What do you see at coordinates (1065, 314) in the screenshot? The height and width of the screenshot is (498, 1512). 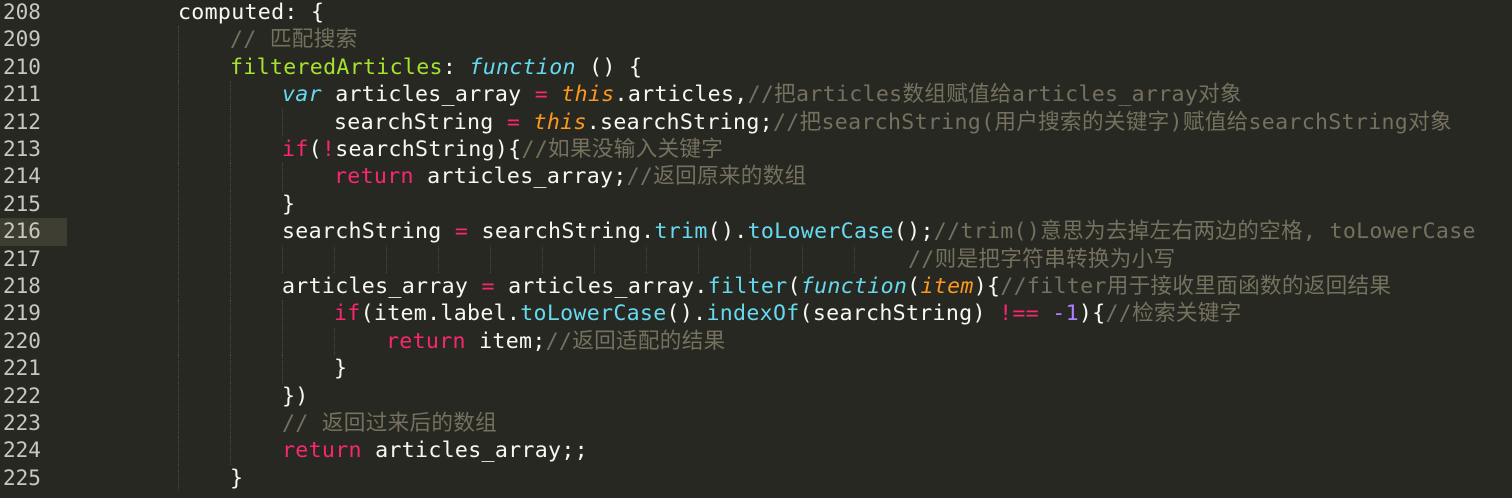 I see `code-token: -1` at bounding box center [1065, 314].